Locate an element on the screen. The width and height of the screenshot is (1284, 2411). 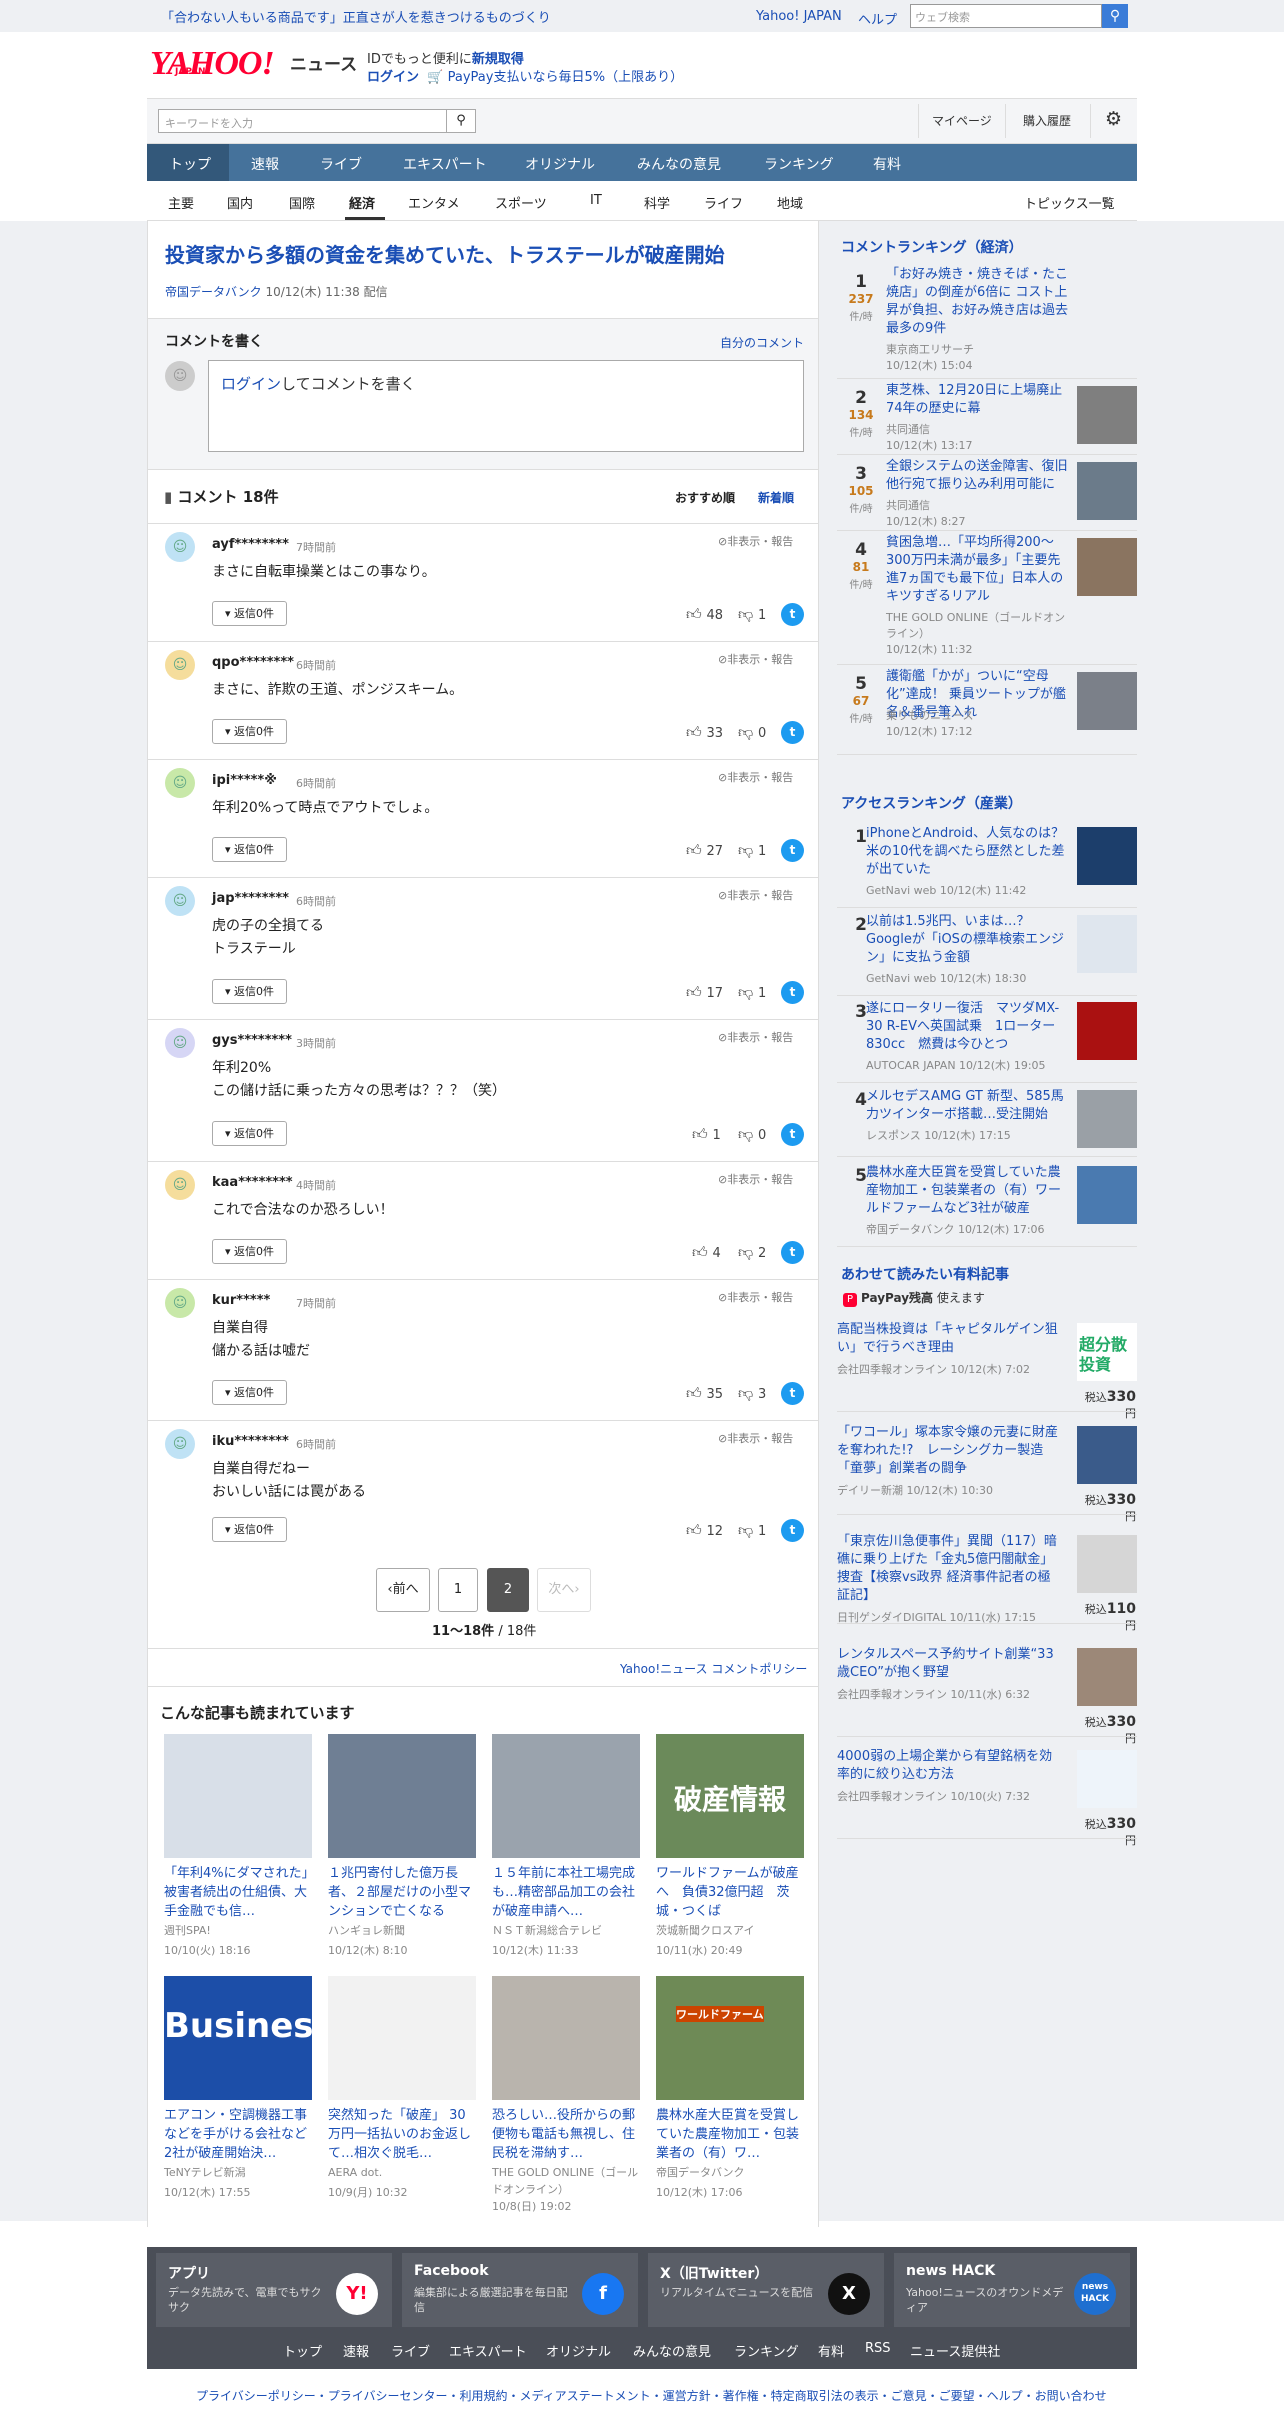
thumbs-up-button: 👍︎ 33 is located at coordinates (704, 732).